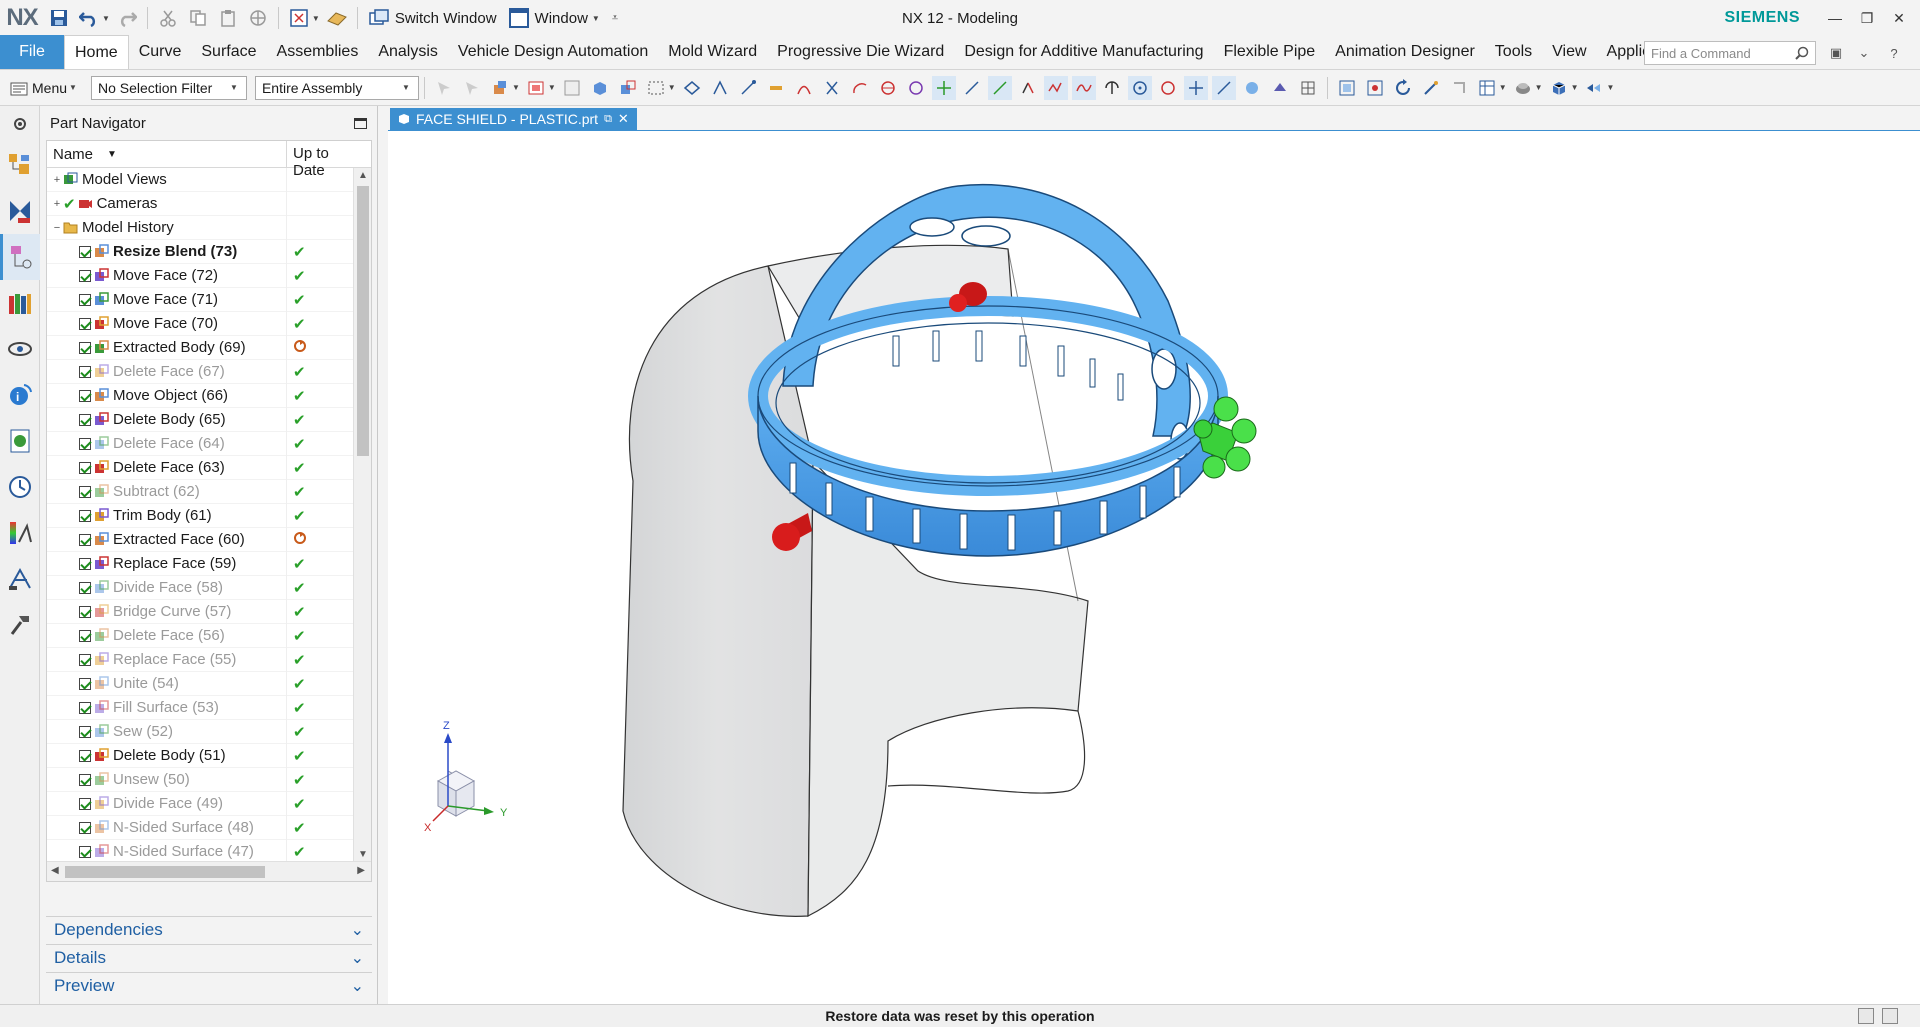  Describe the element at coordinates (167, 154) in the screenshot. I see `column-header-name: Name ▼` at that location.